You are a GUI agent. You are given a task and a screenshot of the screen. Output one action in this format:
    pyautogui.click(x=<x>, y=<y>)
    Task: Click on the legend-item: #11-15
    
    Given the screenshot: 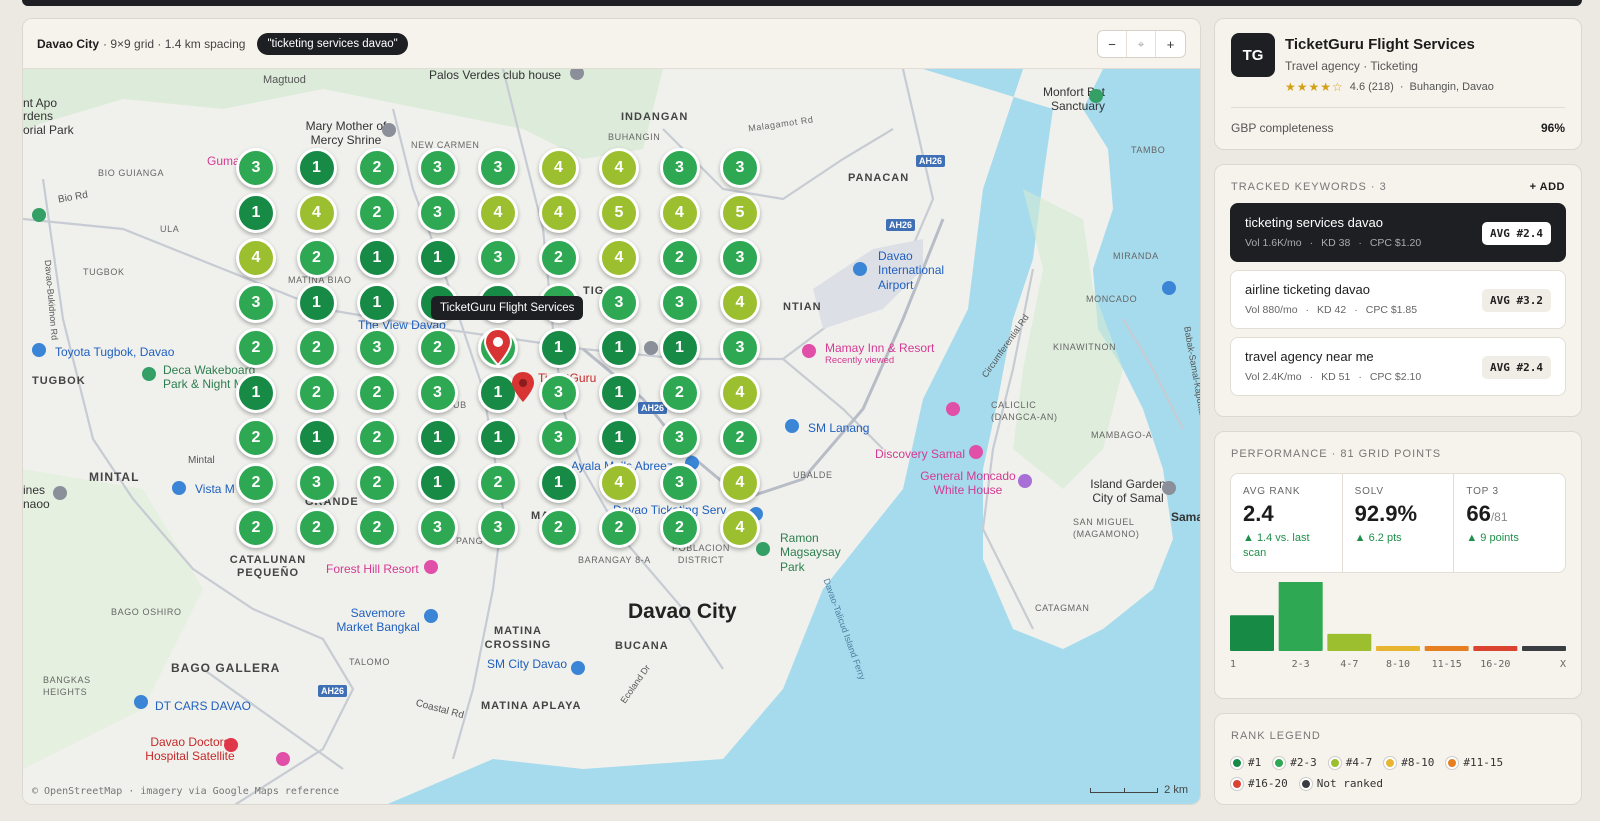 What is the action you would take?
    pyautogui.click(x=1474, y=762)
    